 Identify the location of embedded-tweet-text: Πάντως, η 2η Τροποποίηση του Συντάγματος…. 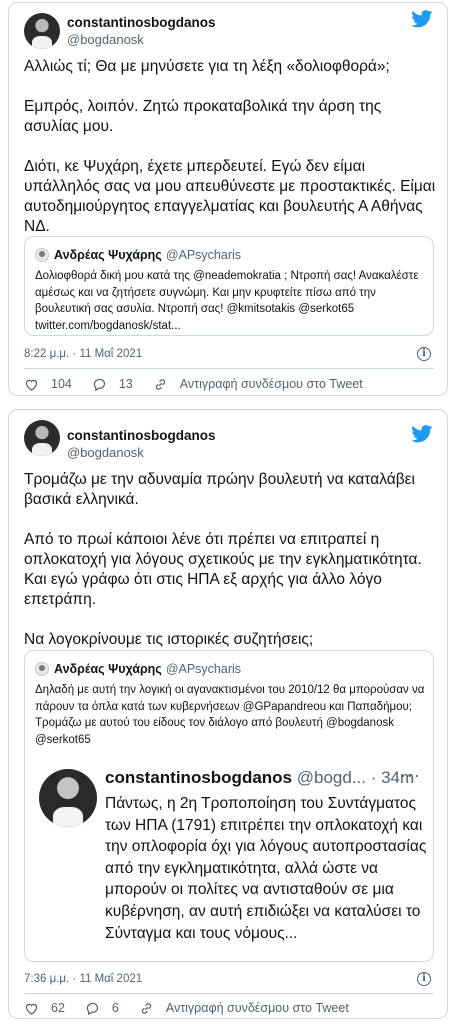
(266, 868).